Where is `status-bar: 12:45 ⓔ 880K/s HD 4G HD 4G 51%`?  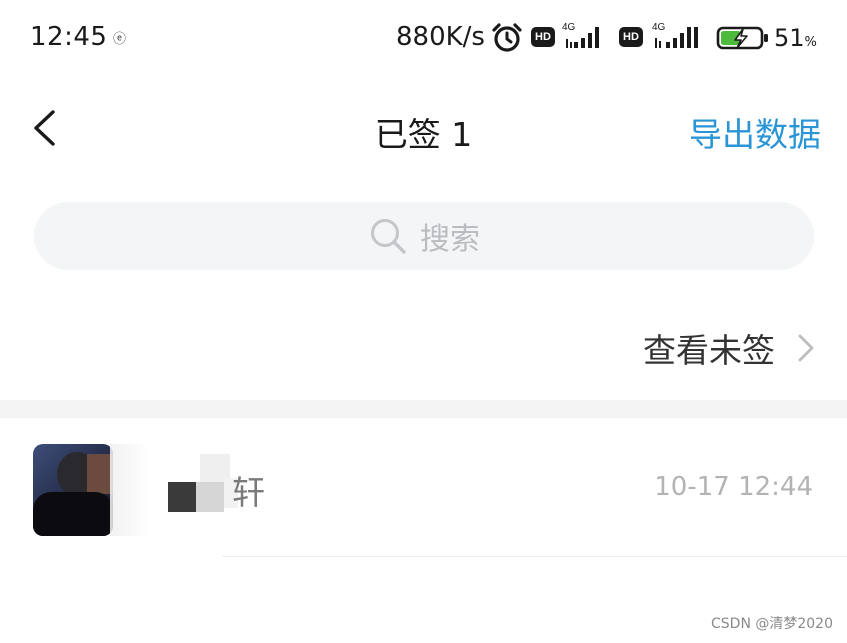 status-bar: 12:45 ⓔ 880K/s HD 4G HD 4G 51% is located at coordinates (423, 39).